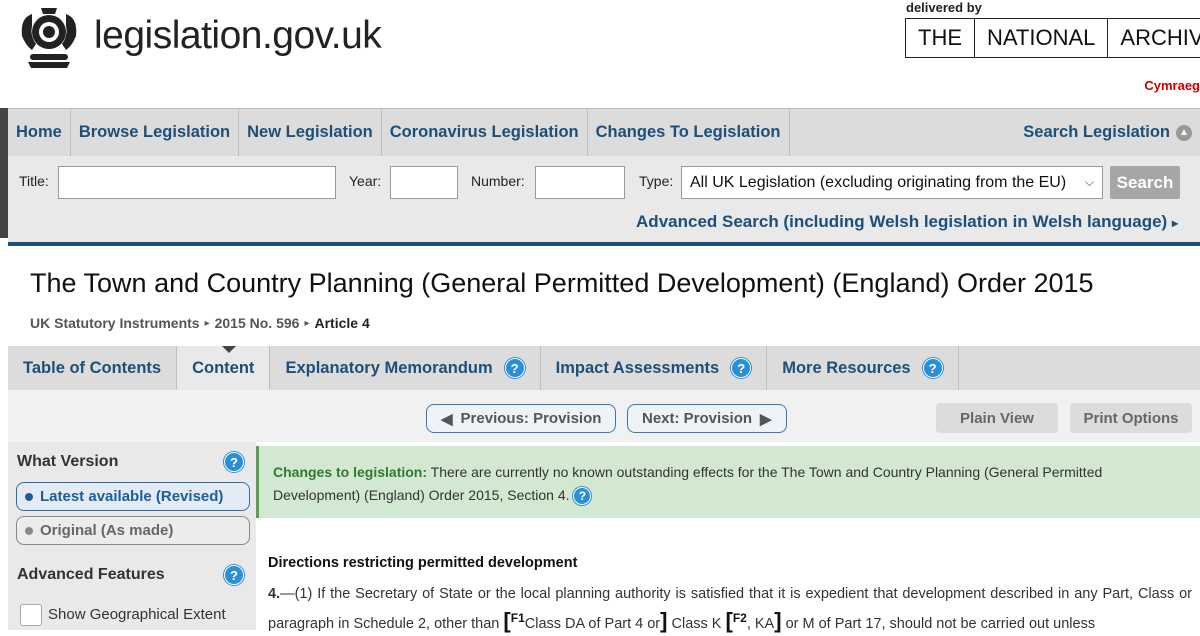  Describe the element at coordinates (1184, 132) in the screenshot. I see `chevron-up-icon: ▲` at that location.